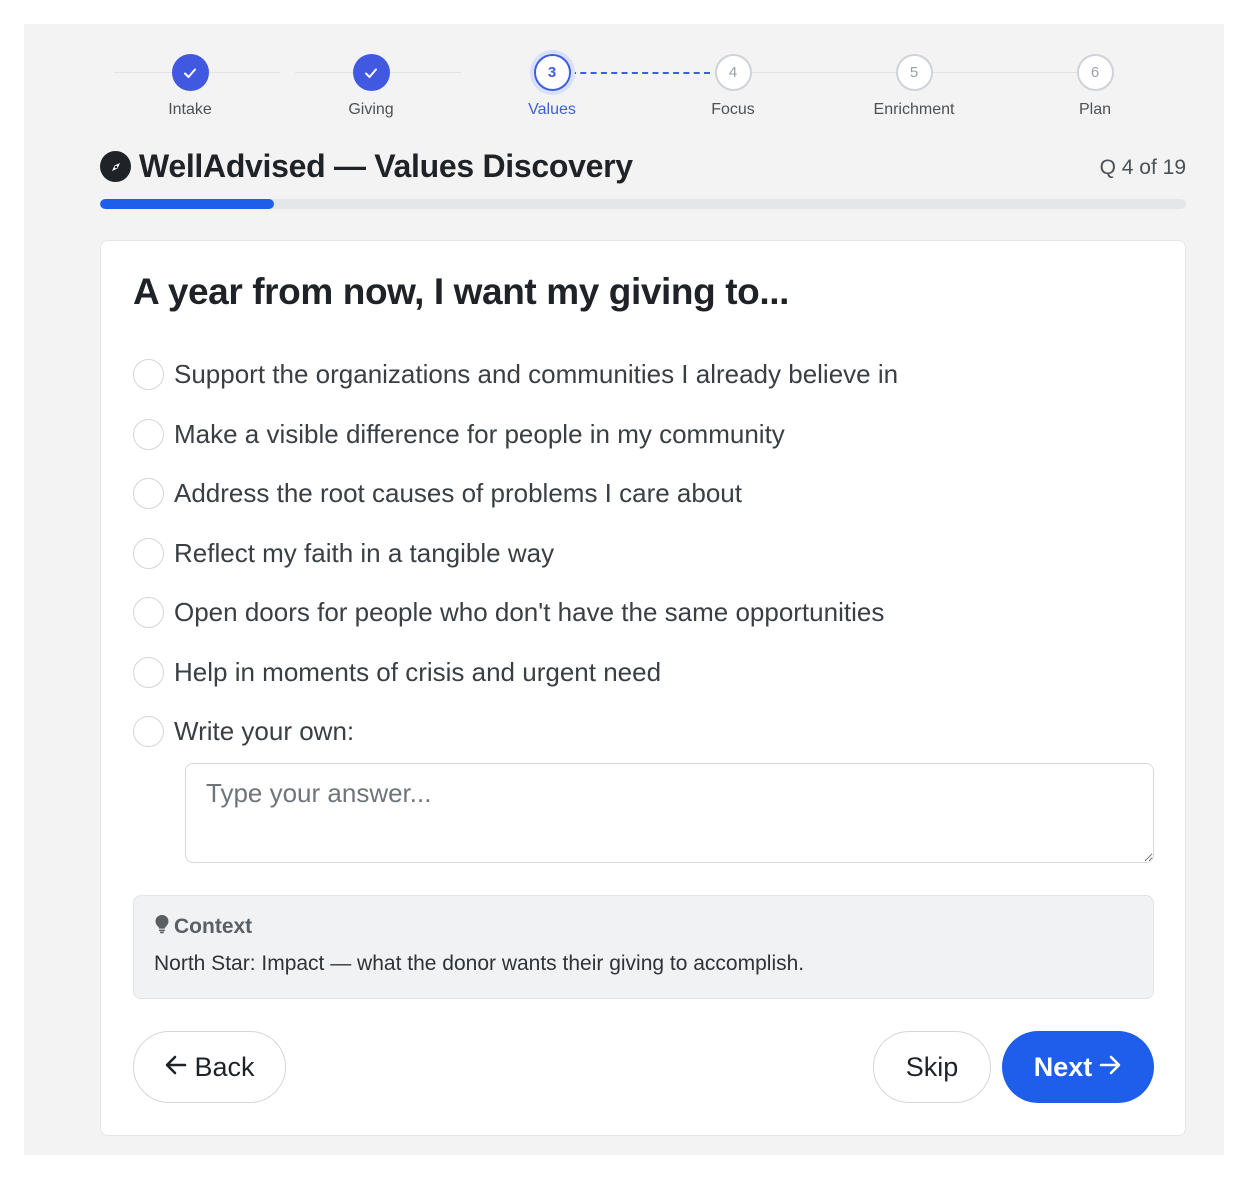 The width and height of the screenshot is (1248, 1179). I want to click on page-title: WellAdvised — Values Discovery, so click(386, 166).